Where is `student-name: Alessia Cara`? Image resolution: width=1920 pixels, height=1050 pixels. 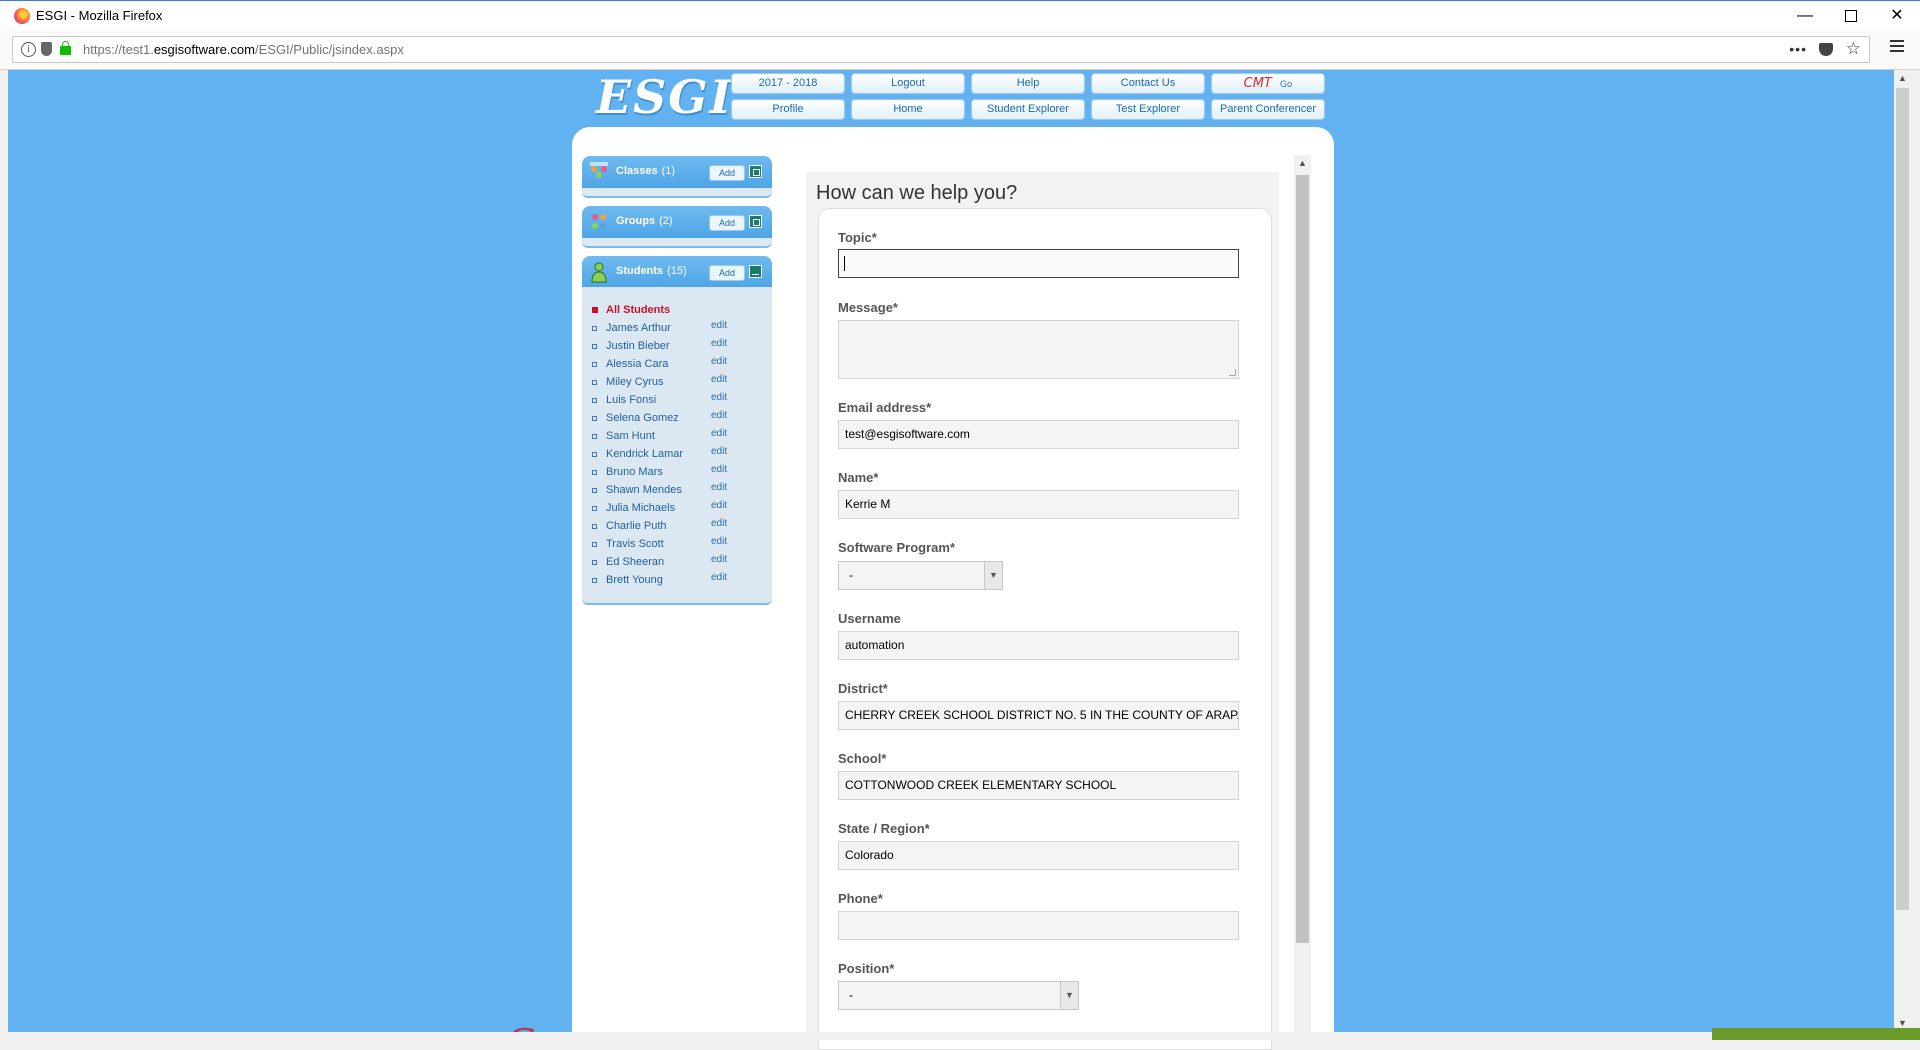 student-name: Alessia Cara is located at coordinates (637, 364).